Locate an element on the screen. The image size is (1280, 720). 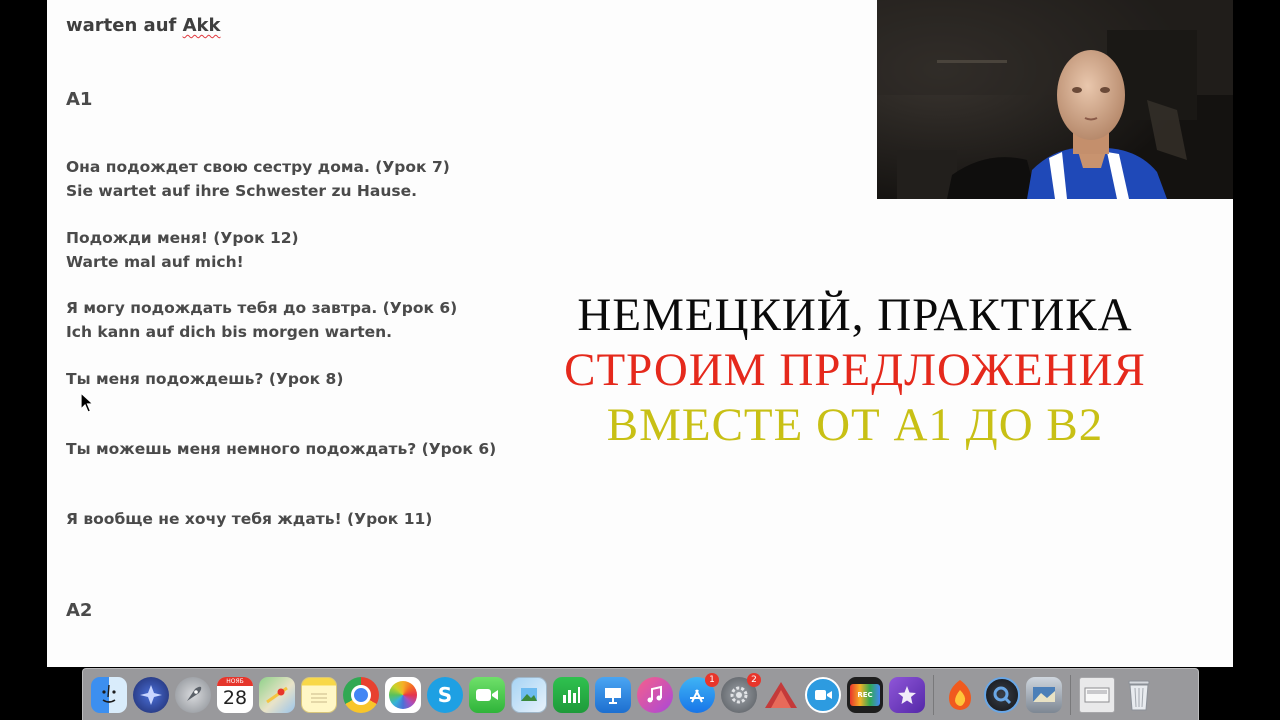
level-heading-a1: A1 is located at coordinates (79, 99).